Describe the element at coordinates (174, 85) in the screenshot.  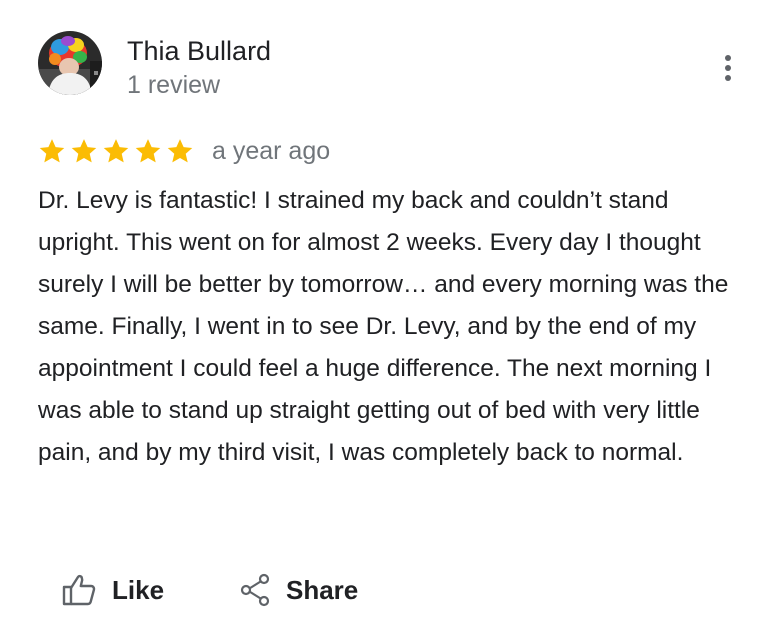
I see `reviewer-review-count: 1 review` at that location.